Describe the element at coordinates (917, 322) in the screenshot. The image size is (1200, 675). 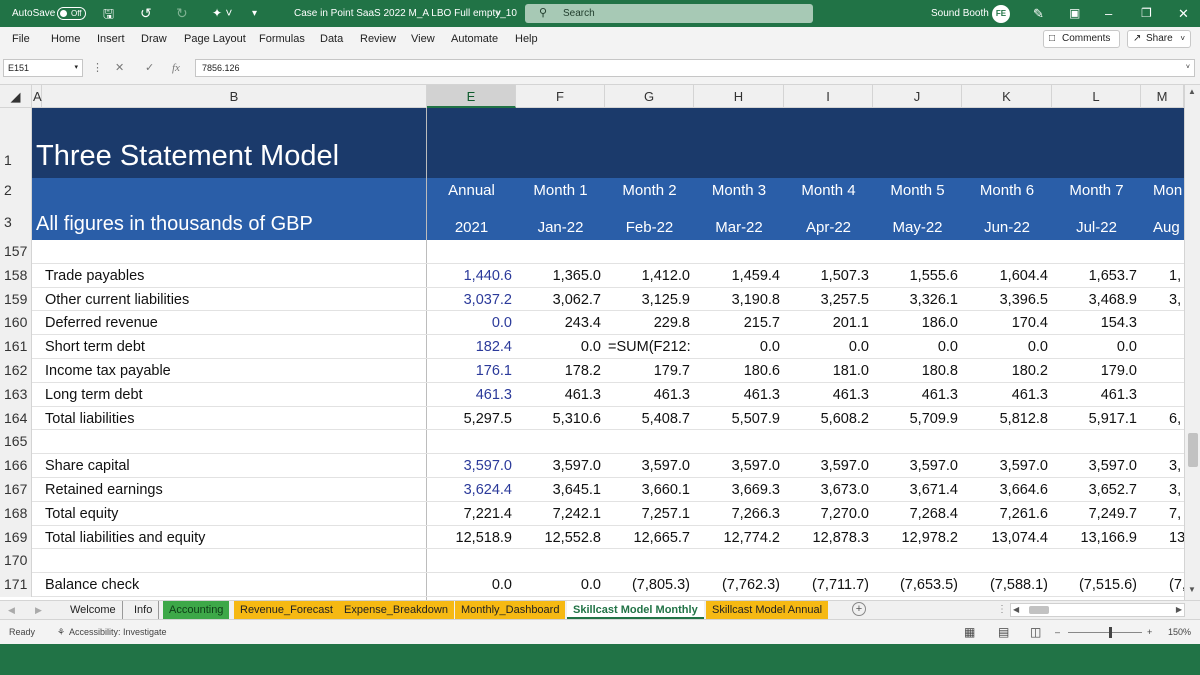
I see `value-cell: 186.0` at that location.